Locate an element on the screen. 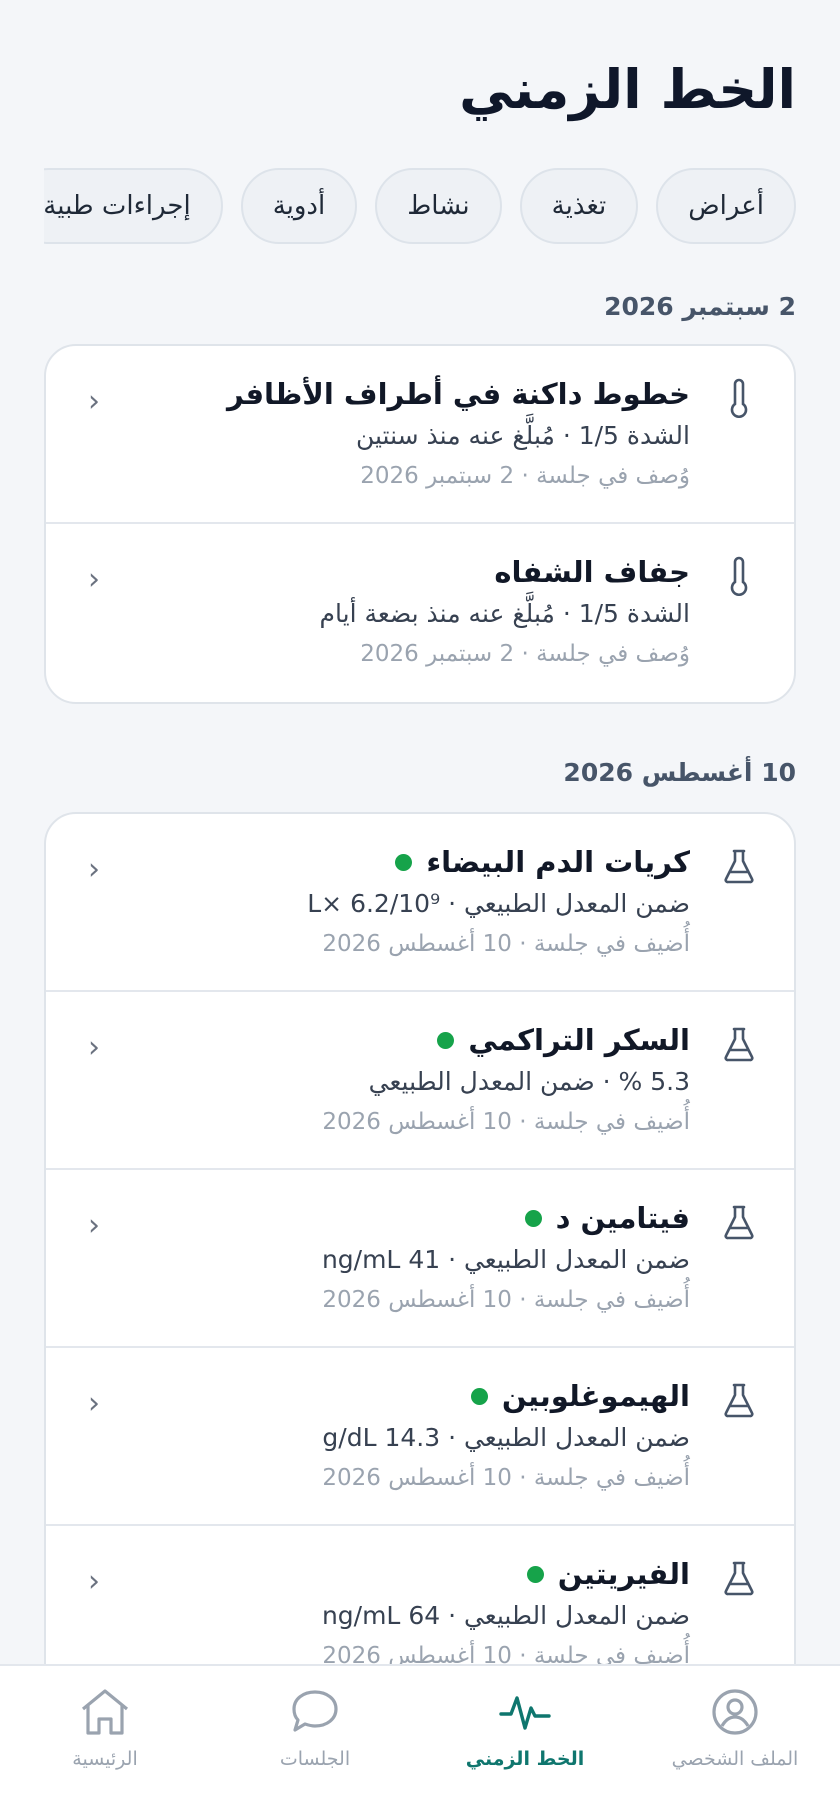  tab-sessions: الجلسات is located at coordinates (315, 1742).